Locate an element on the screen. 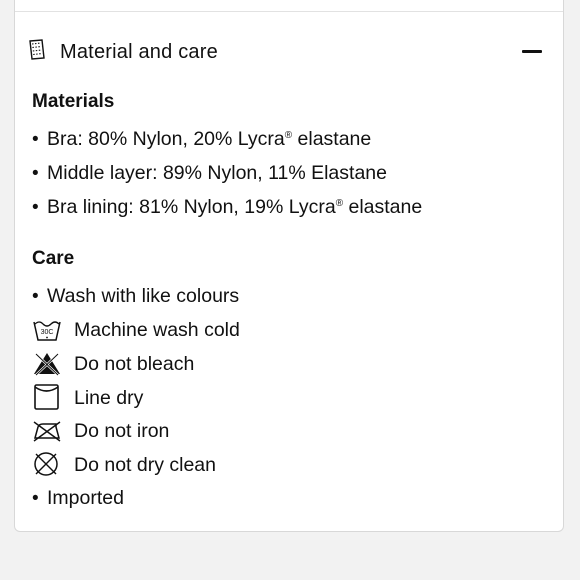  care-item: • Imported is located at coordinates (78, 498).